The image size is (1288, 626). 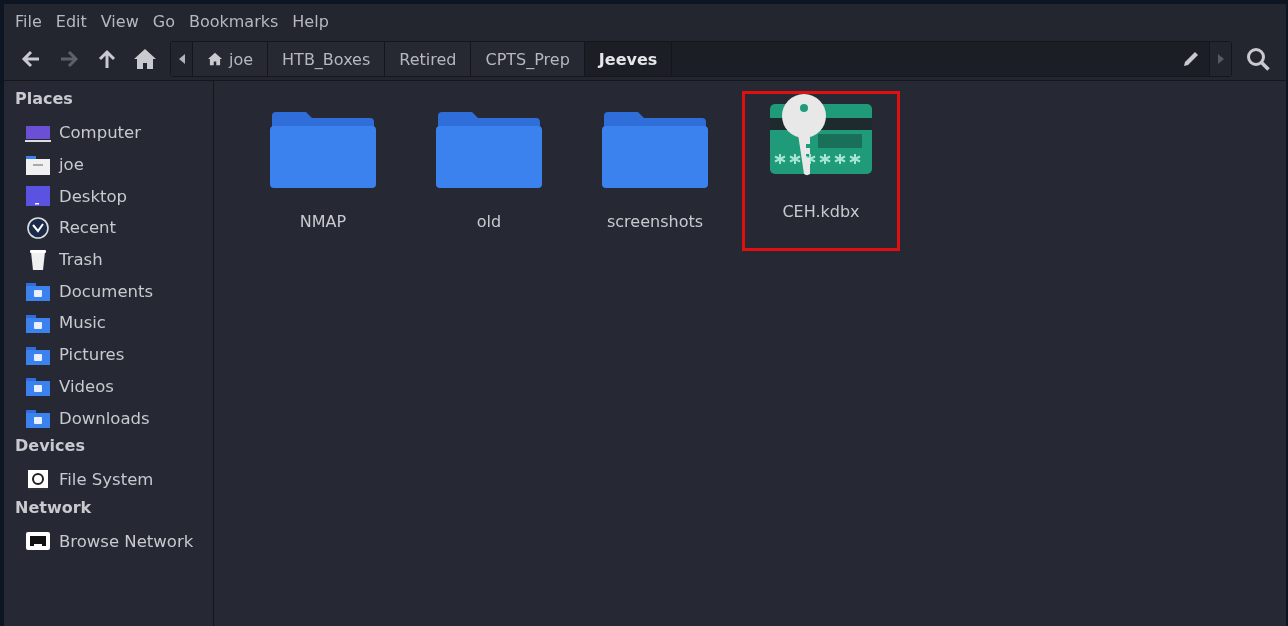 I want to click on recent-icon, so click(x=38, y=227).